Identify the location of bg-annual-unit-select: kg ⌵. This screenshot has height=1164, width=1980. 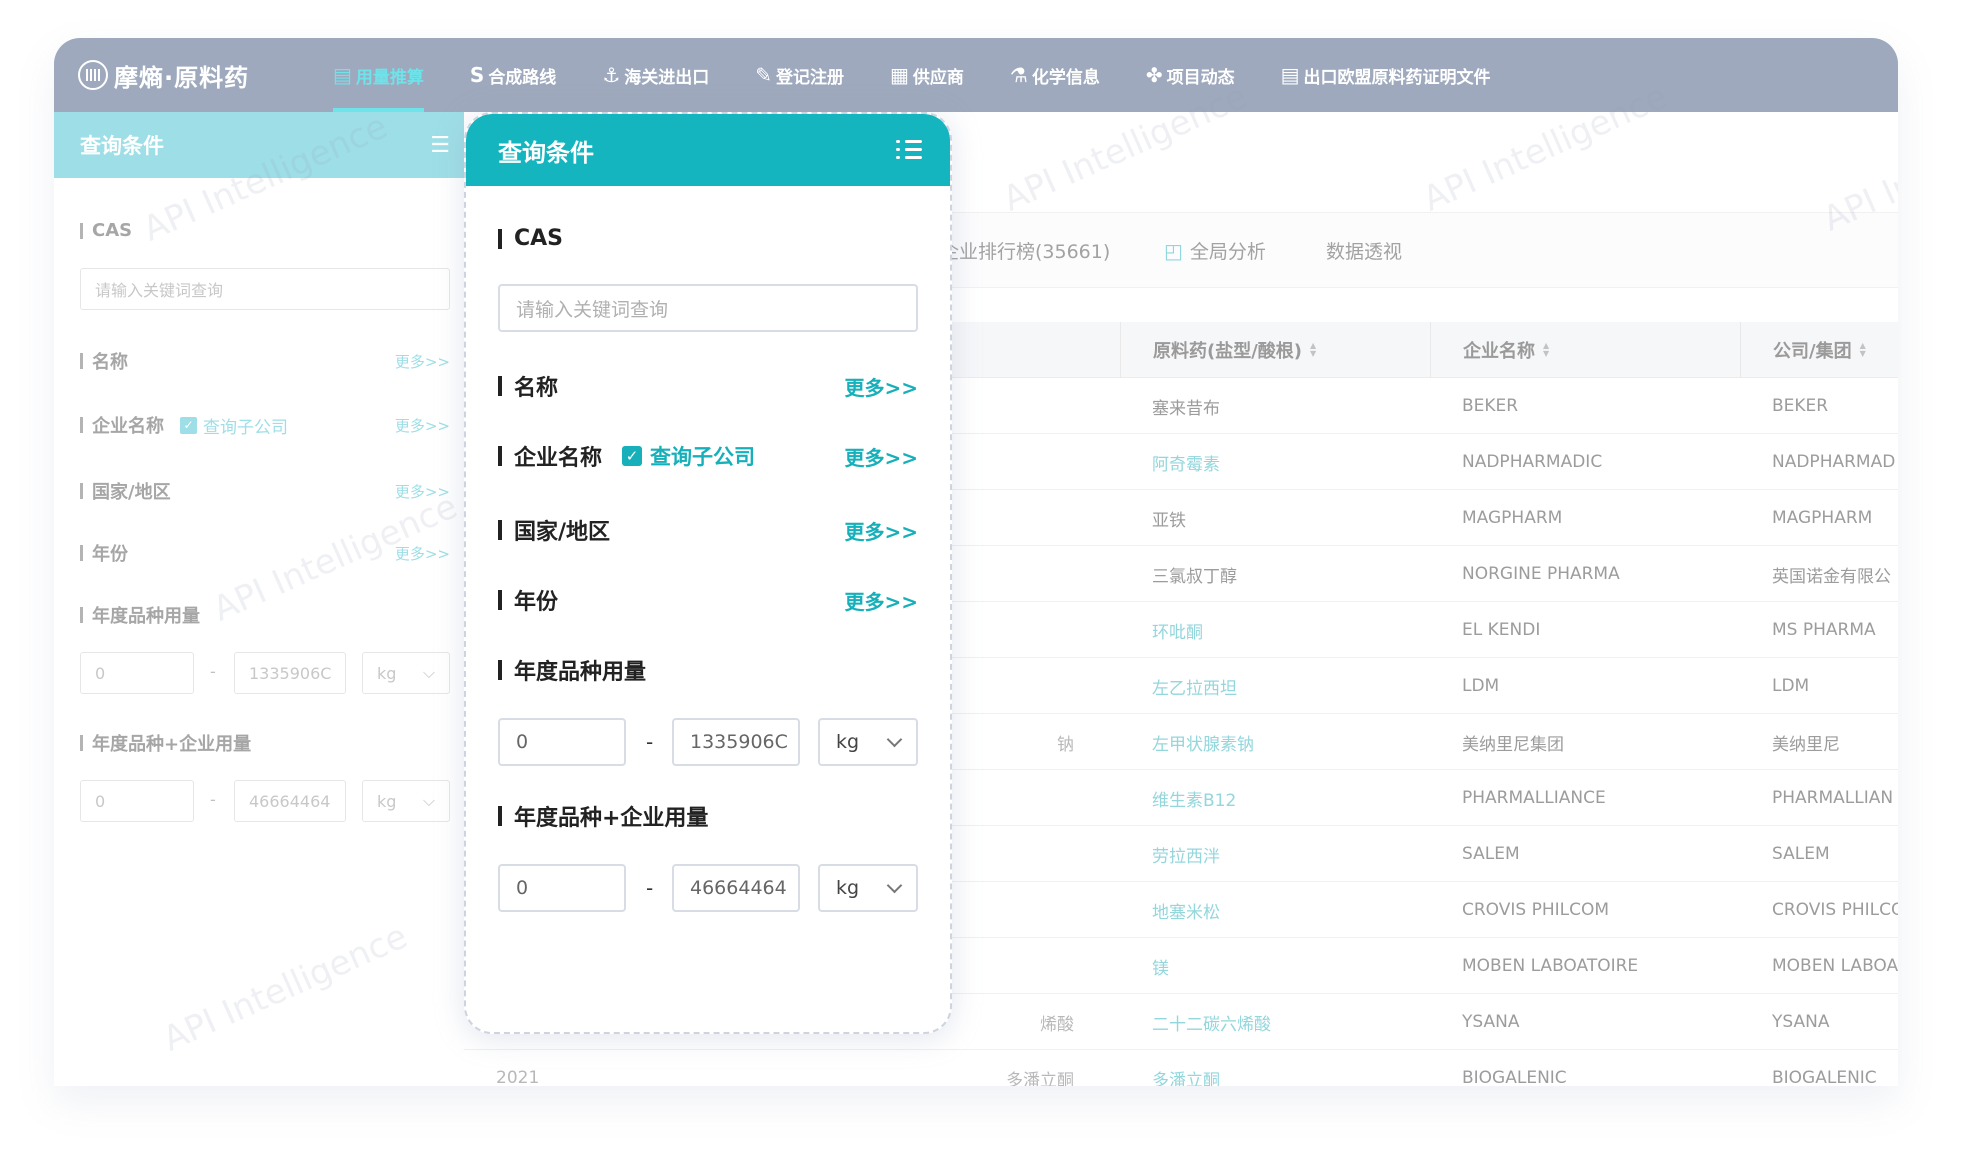
(406, 673).